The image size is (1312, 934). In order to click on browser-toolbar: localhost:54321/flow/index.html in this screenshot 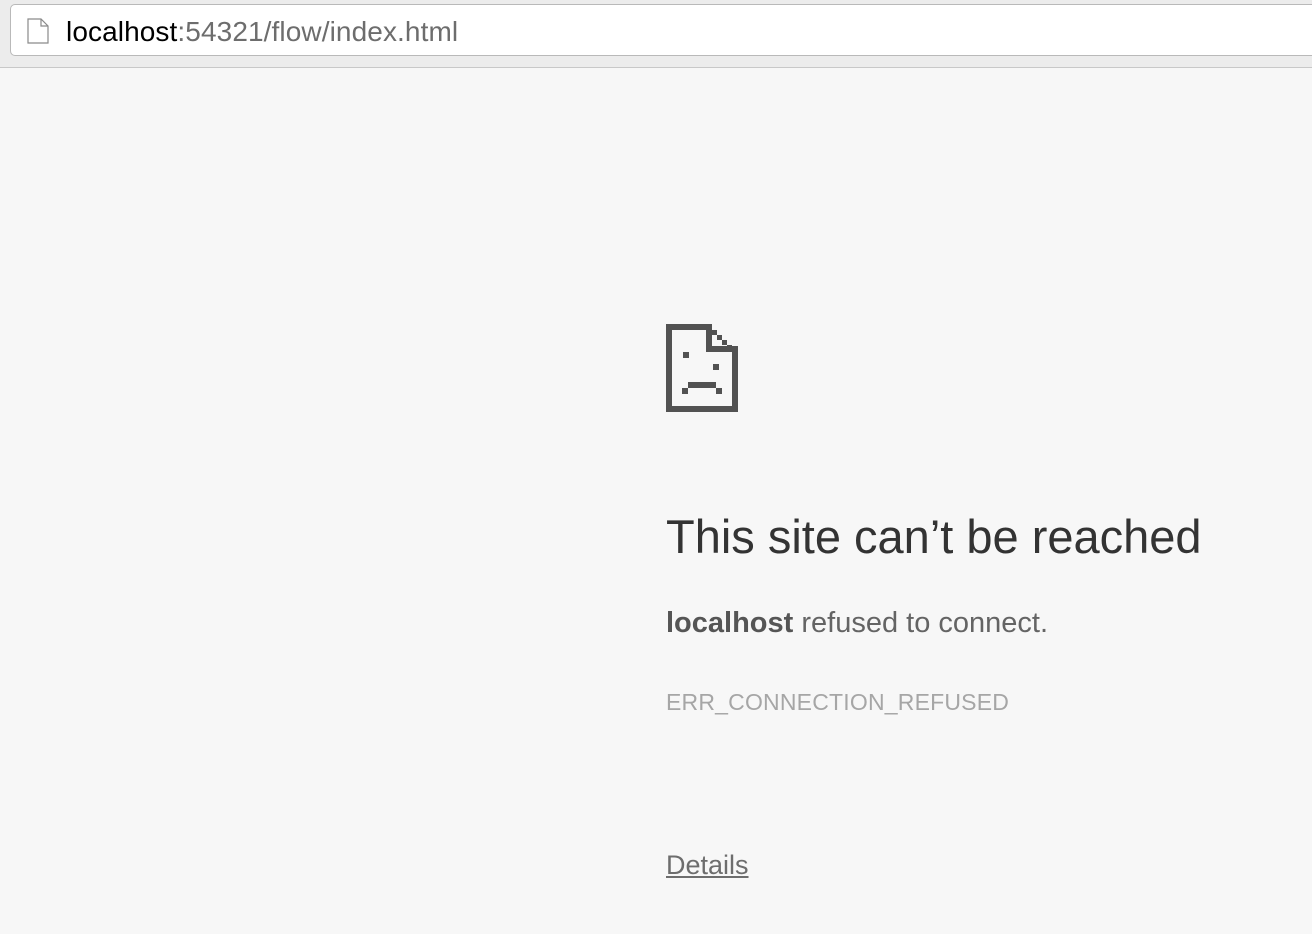, I will do `click(656, 34)`.